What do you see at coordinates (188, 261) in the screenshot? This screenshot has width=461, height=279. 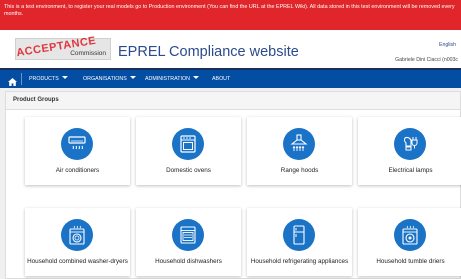 I see `product-group-label: Household dishwashers` at bounding box center [188, 261].